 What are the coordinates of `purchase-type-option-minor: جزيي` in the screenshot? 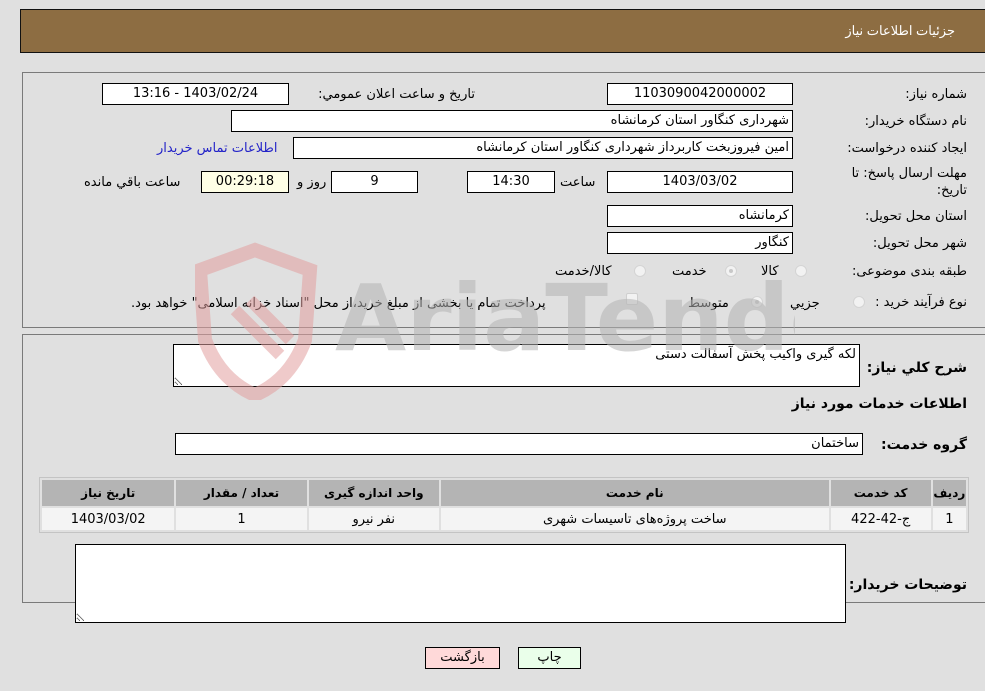 It's located at (805, 303).